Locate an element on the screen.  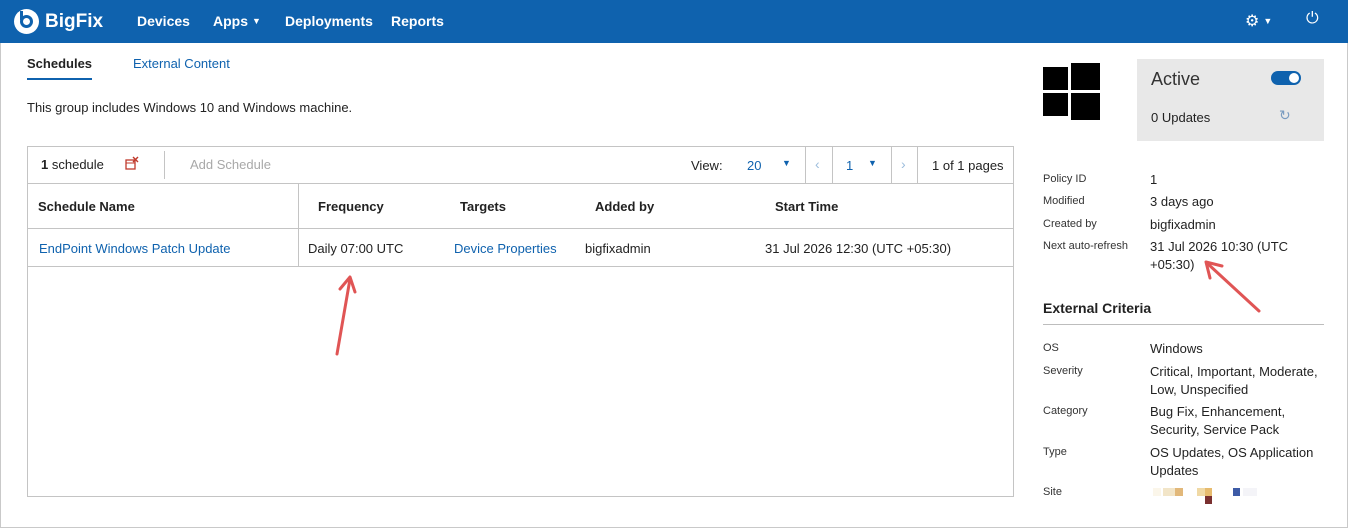
brand: BigFix is located at coordinates (58, 21).